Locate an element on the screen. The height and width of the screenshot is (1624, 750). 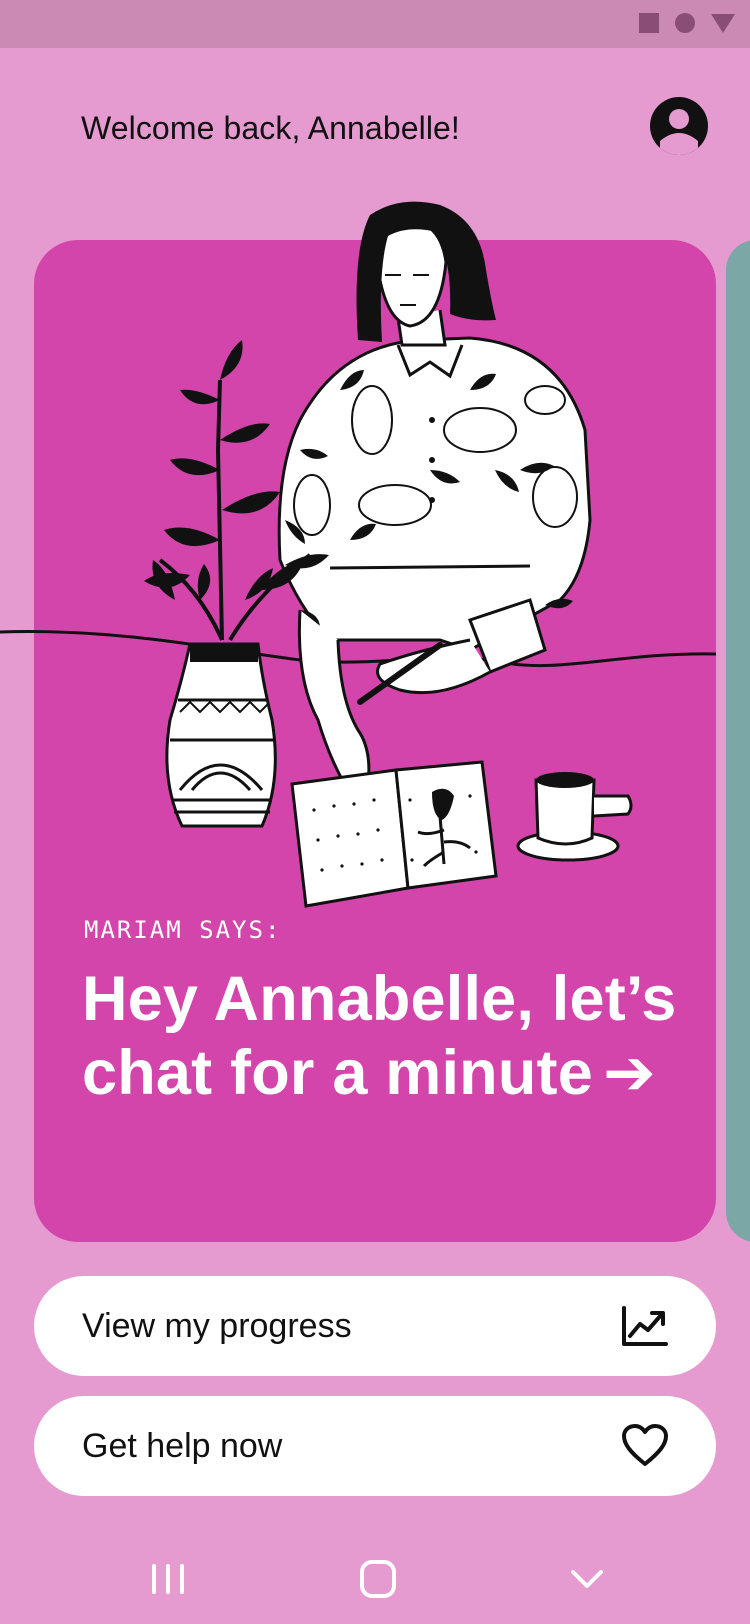
system-nav-bar is located at coordinates (375, 1580).